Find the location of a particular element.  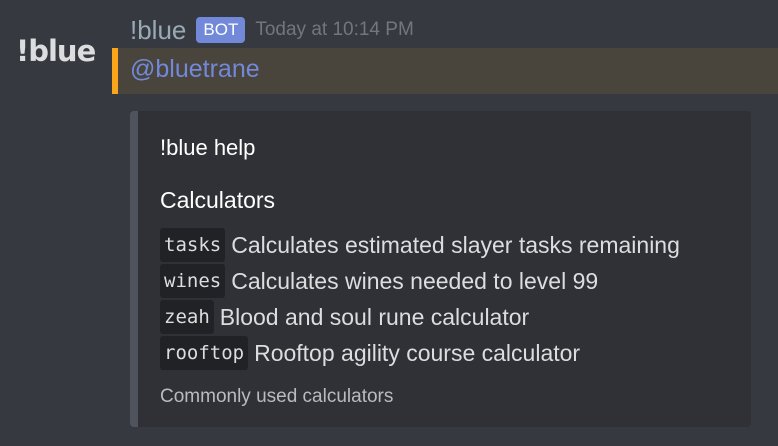

command-code: zeah is located at coordinates (187, 317).